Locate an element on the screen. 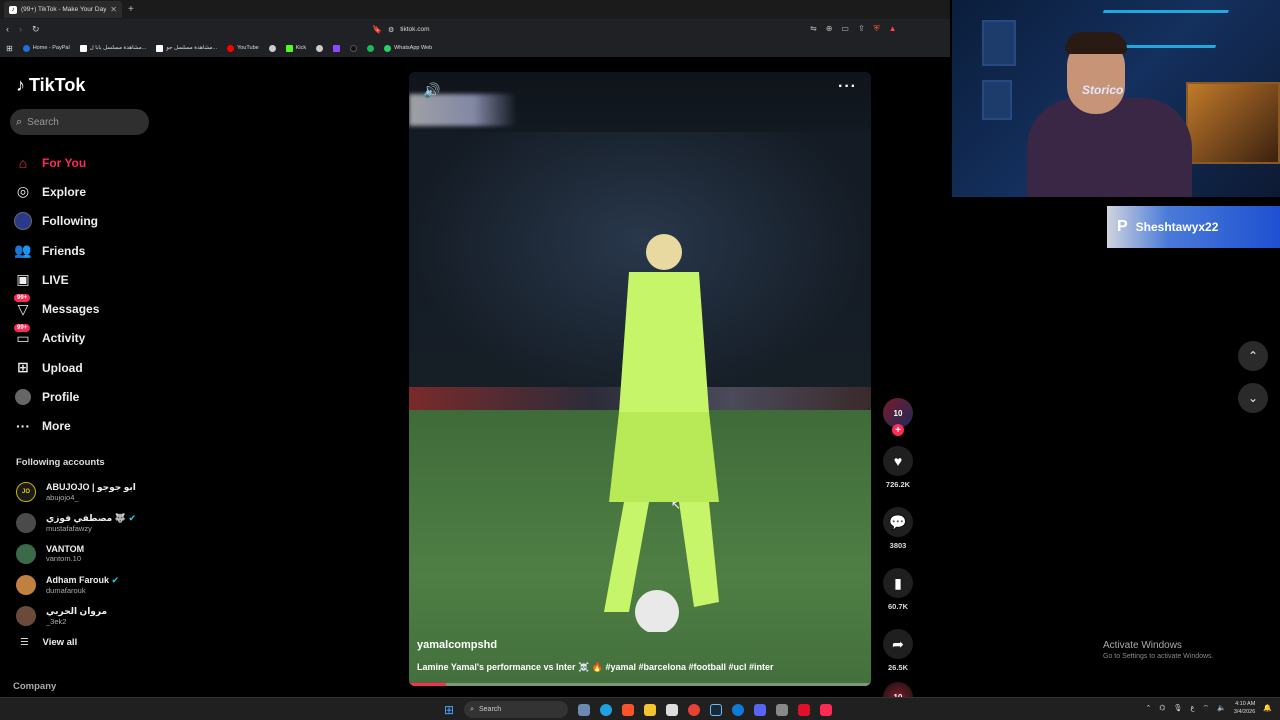 Image resolution: width=1280 pixels, height=720 pixels. clock: 4:10 AM 3/4/2026 is located at coordinates (1244, 708).